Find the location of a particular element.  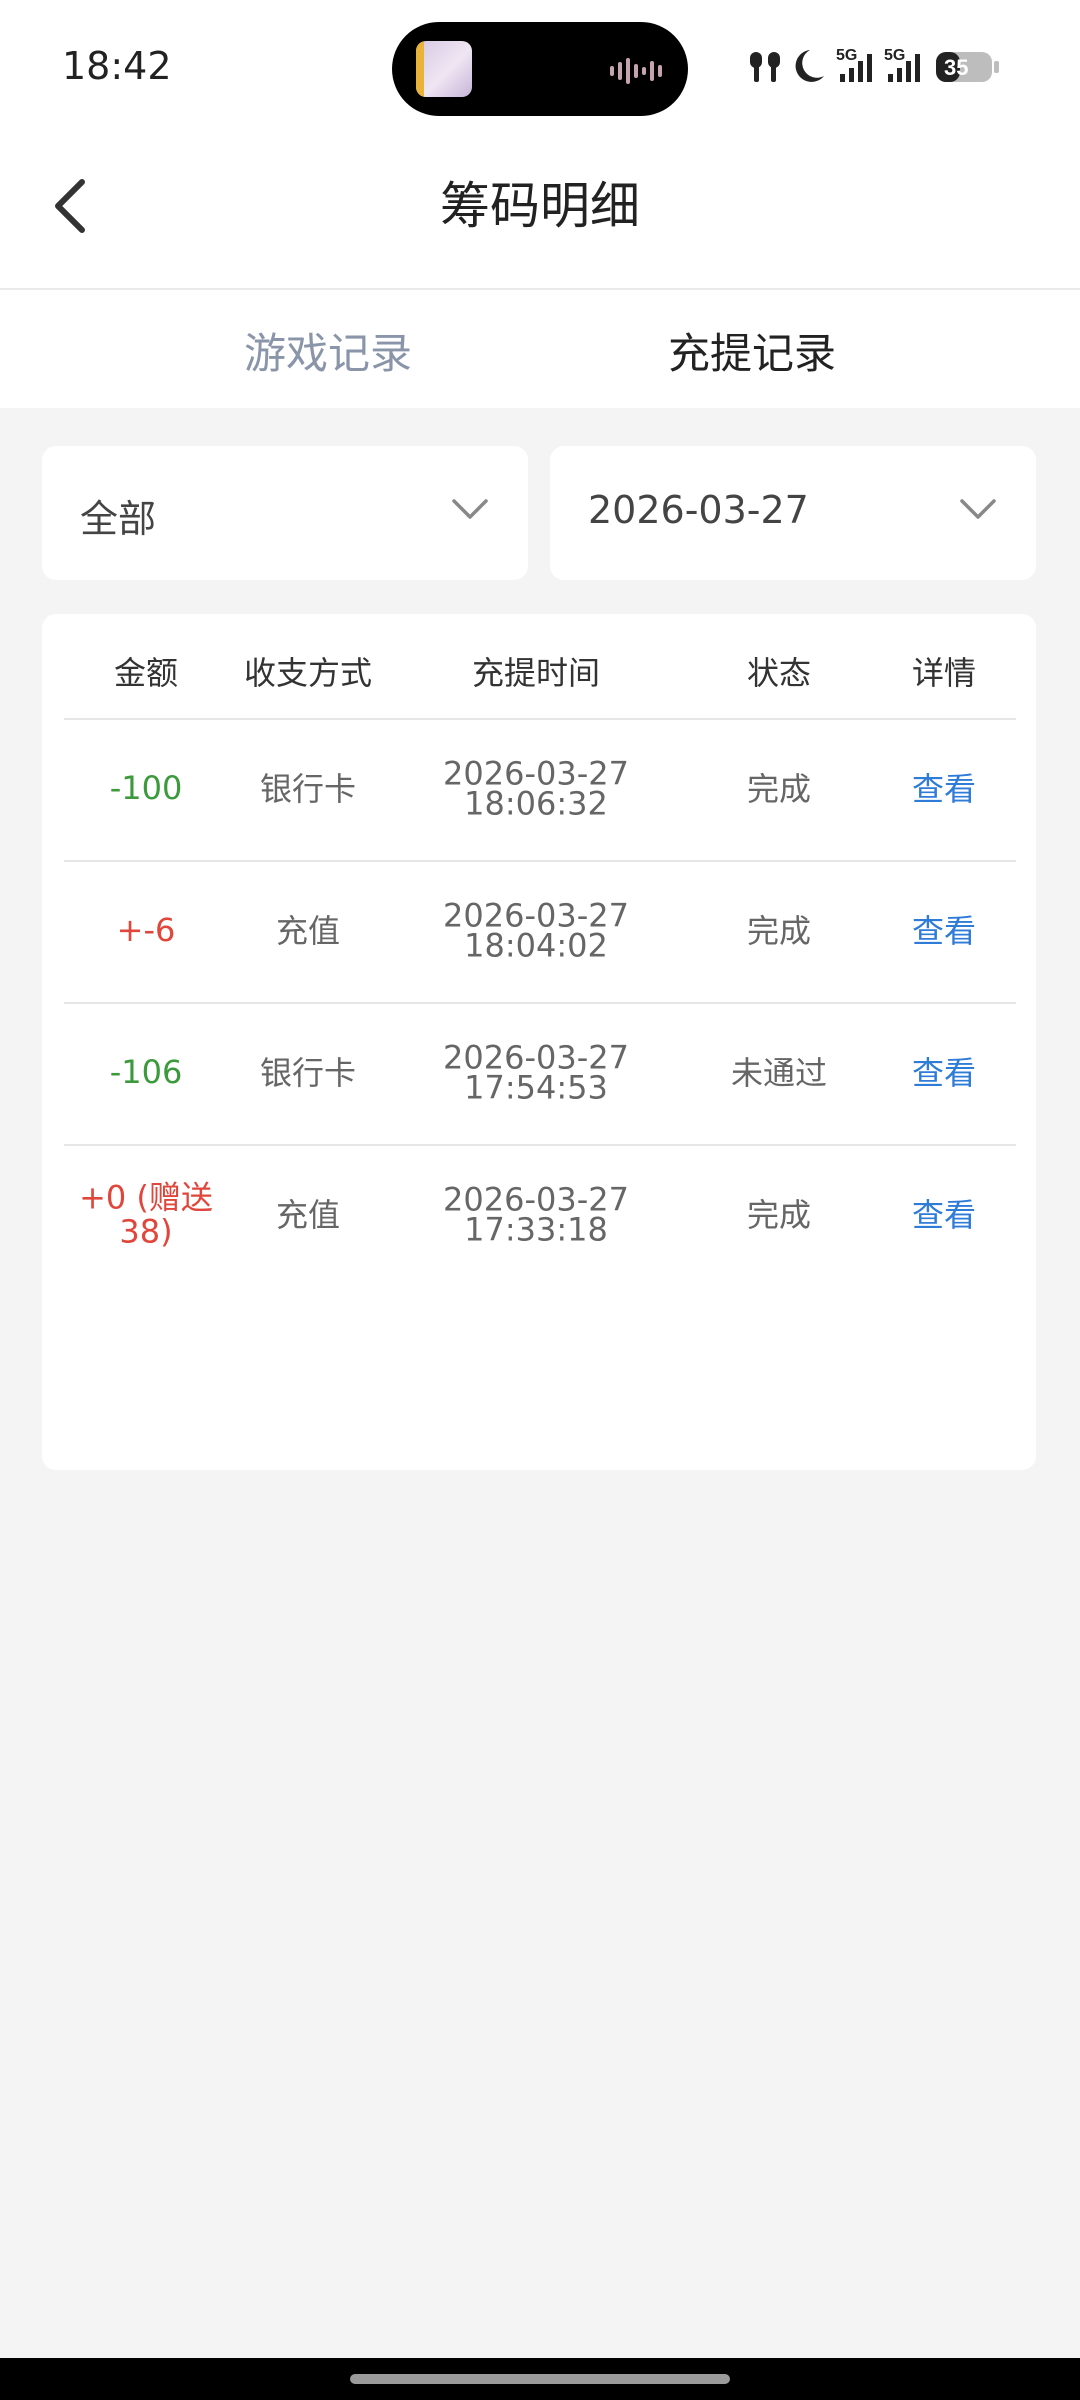

tab-deposit-records: 充提记录 is located at coordinates (752, 350).